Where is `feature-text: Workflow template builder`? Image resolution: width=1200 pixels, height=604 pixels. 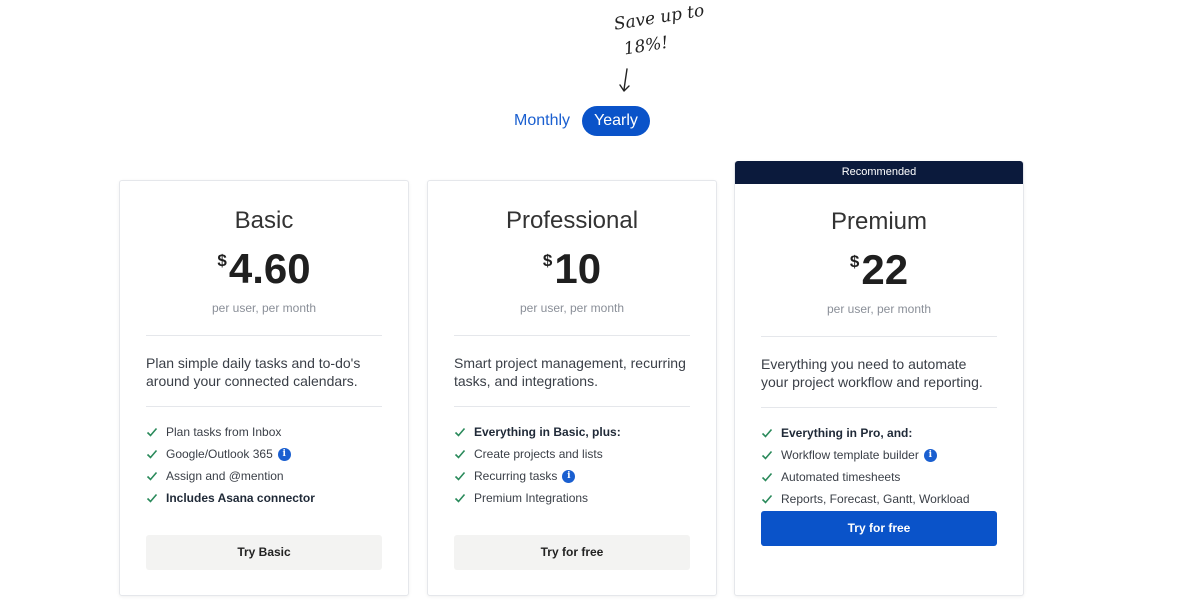
feature-text: Workflow template builder is located at coordinates (850, 455).